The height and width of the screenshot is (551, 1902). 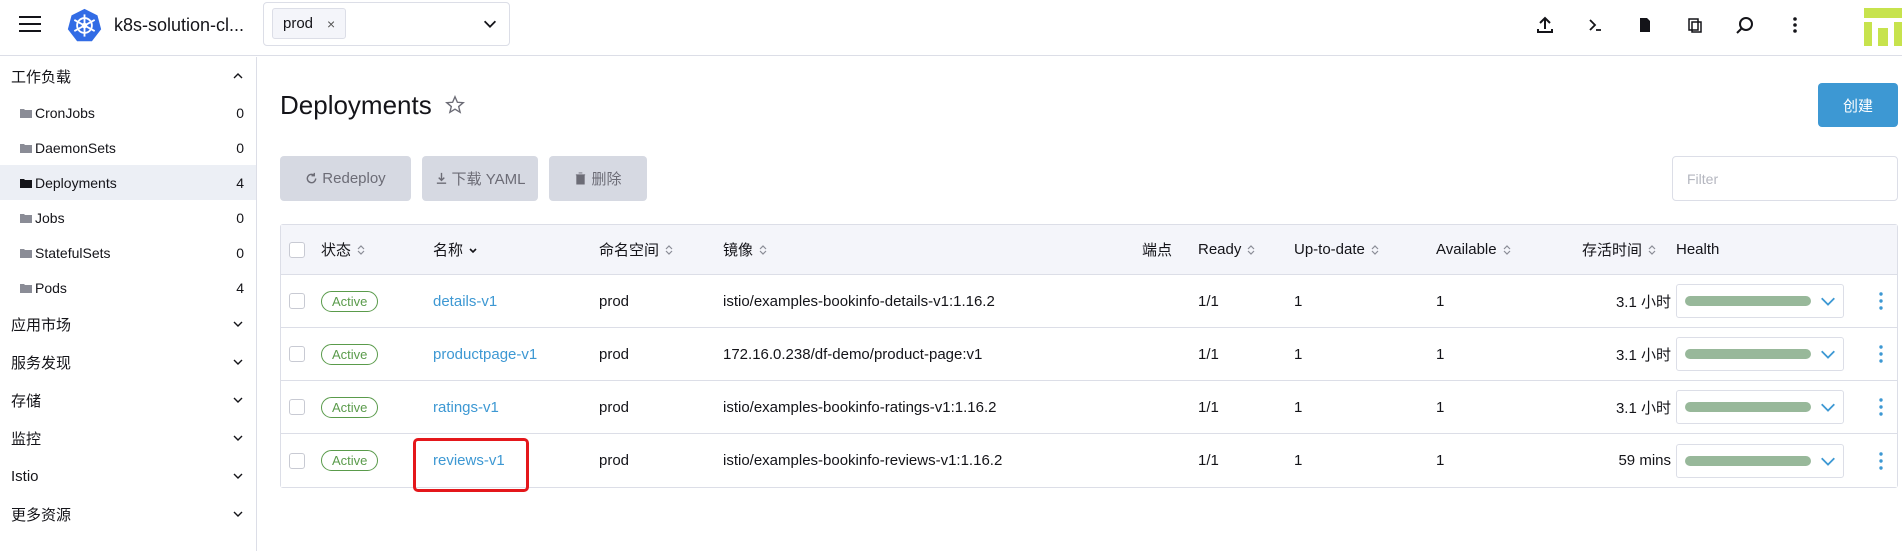 What do you see at coordinates (128, 147) in the screenshot?
I see `sidebar-item-daemonsets: DaemonSets 0` at bounding box center [128, 147].